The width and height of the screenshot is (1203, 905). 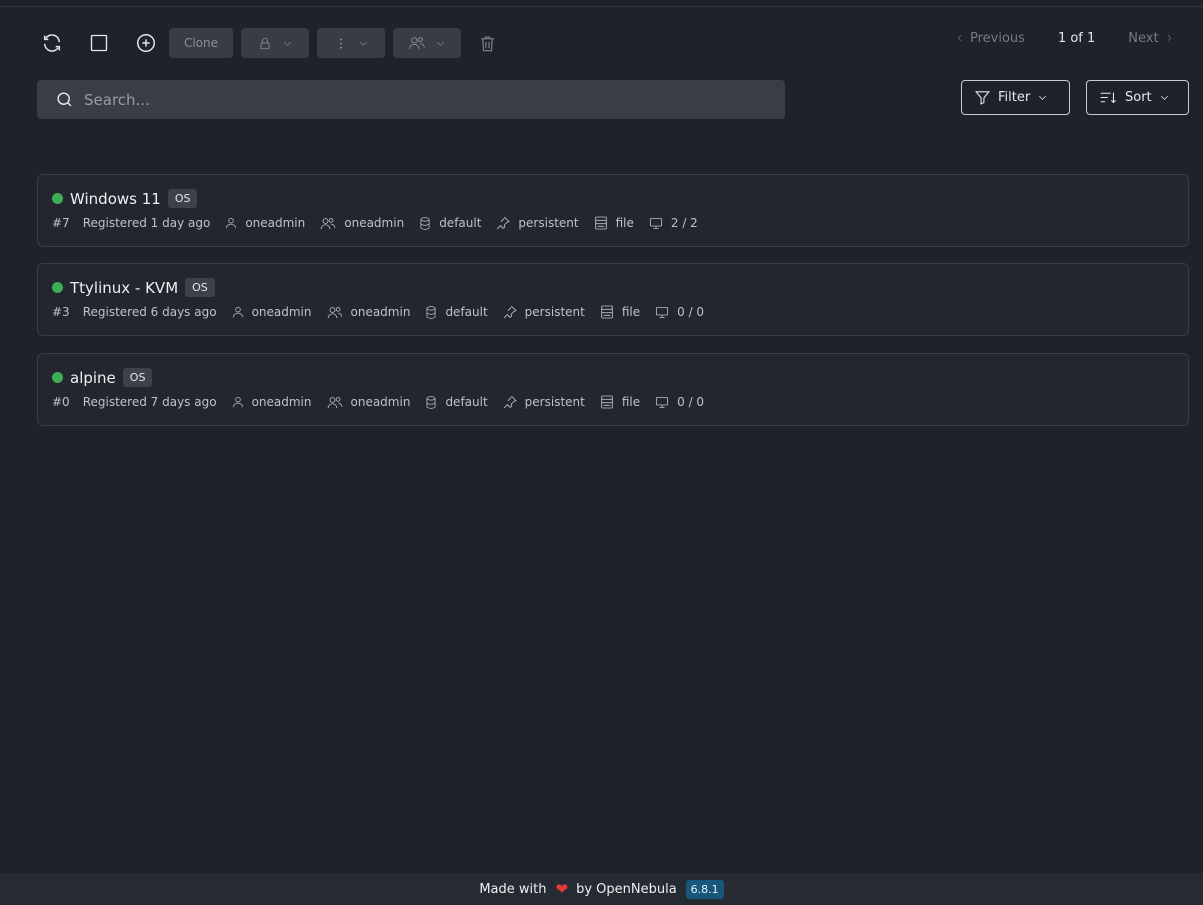 I want to click on filter-button: Filter, so click(x=1015, y=97).